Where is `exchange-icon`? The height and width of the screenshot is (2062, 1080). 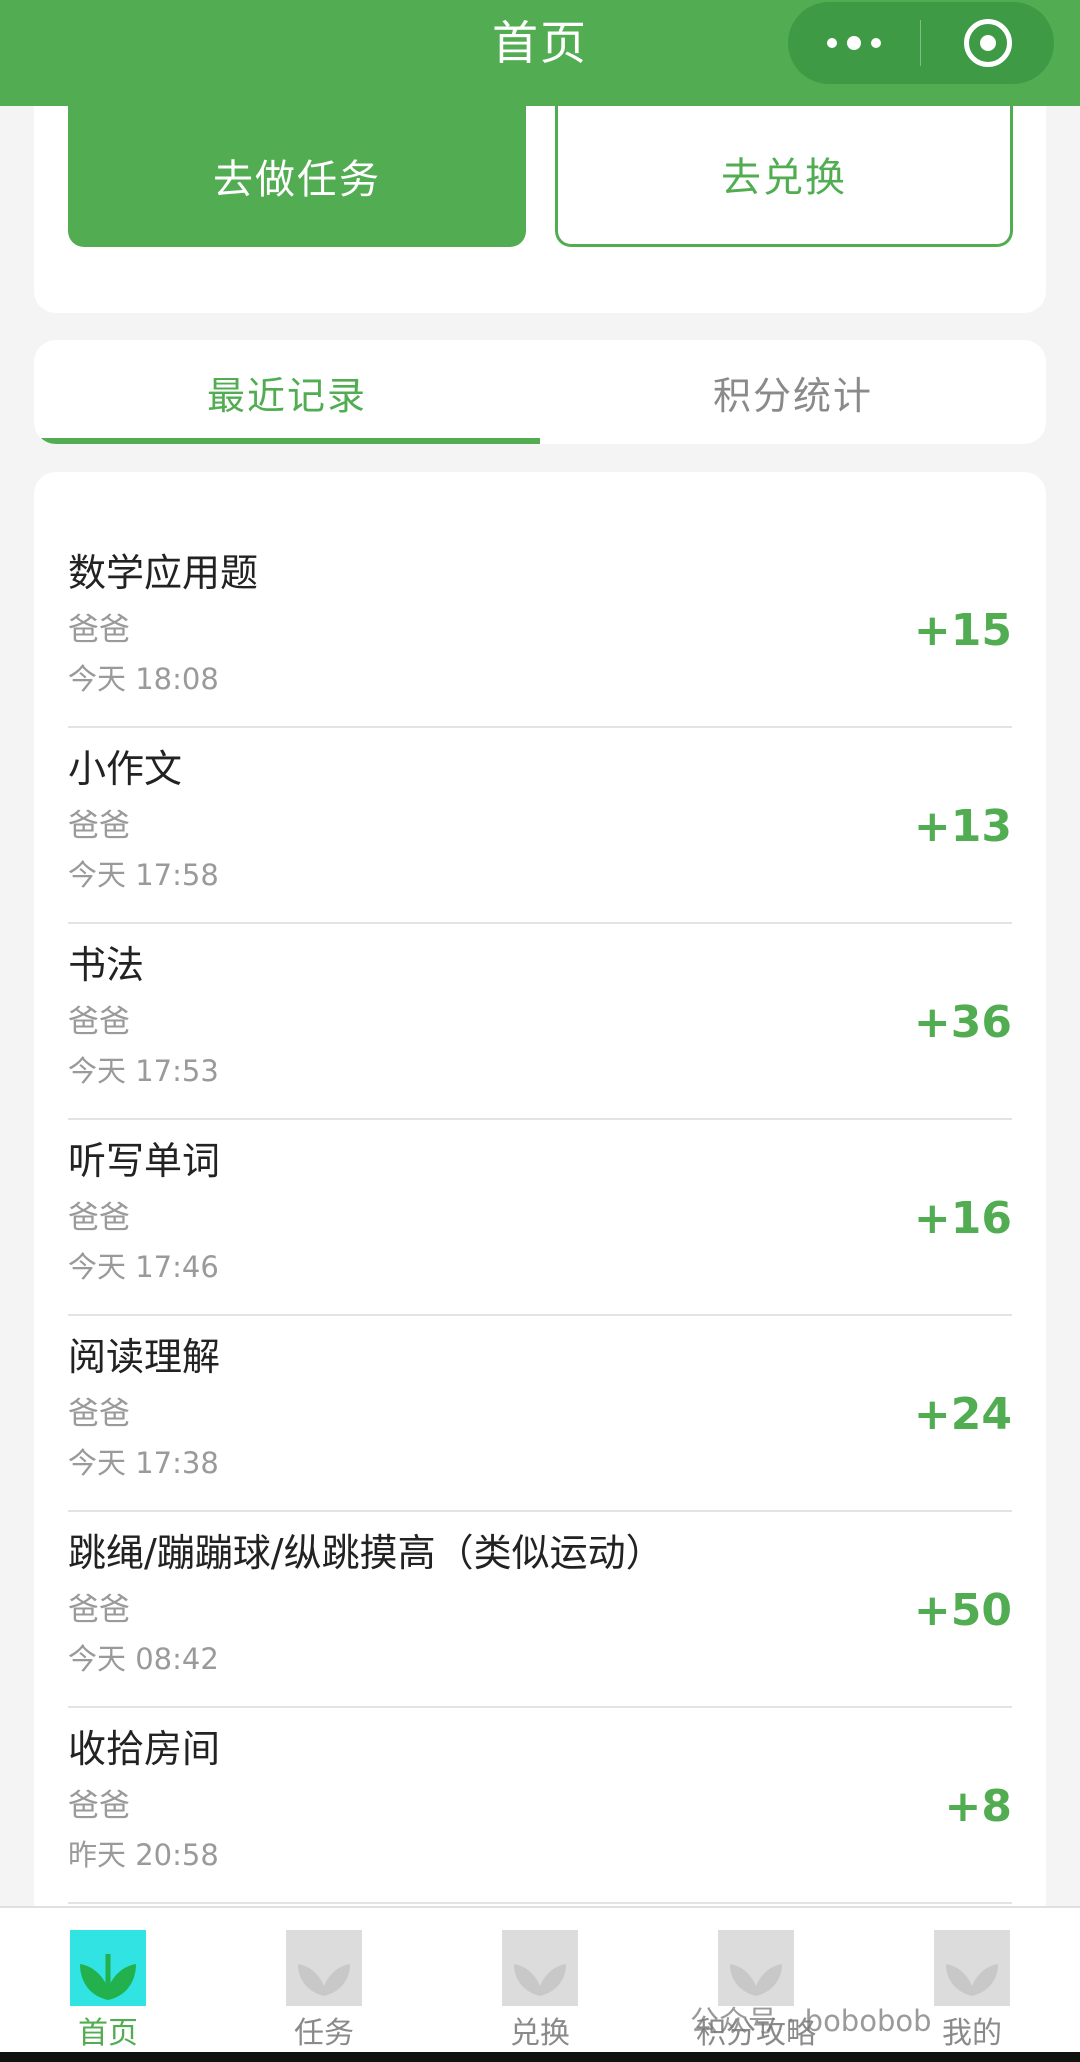 exchange-icon is located at coordinates (540, 1968).